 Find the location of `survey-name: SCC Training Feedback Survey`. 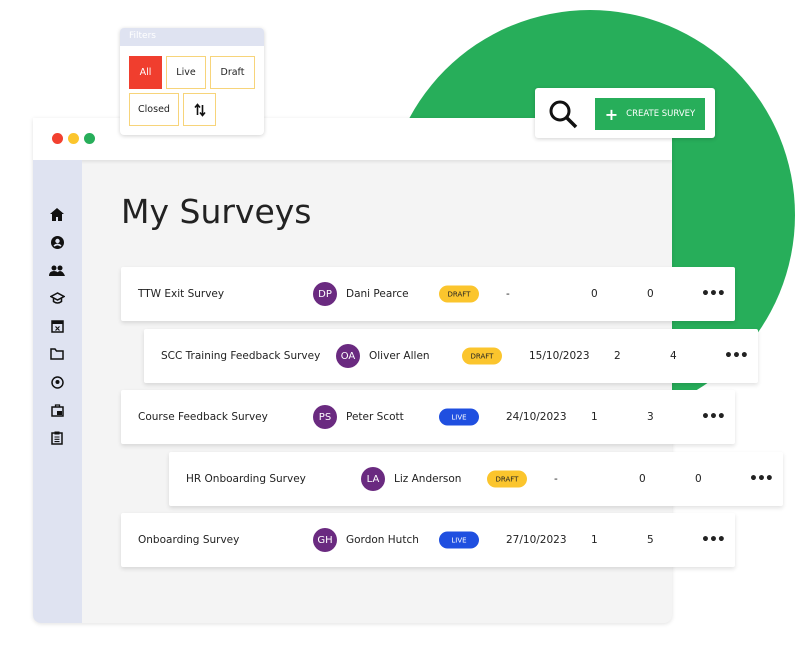

survey-name: SCC Training Feedback Survey is located at coordinates (240, 356).